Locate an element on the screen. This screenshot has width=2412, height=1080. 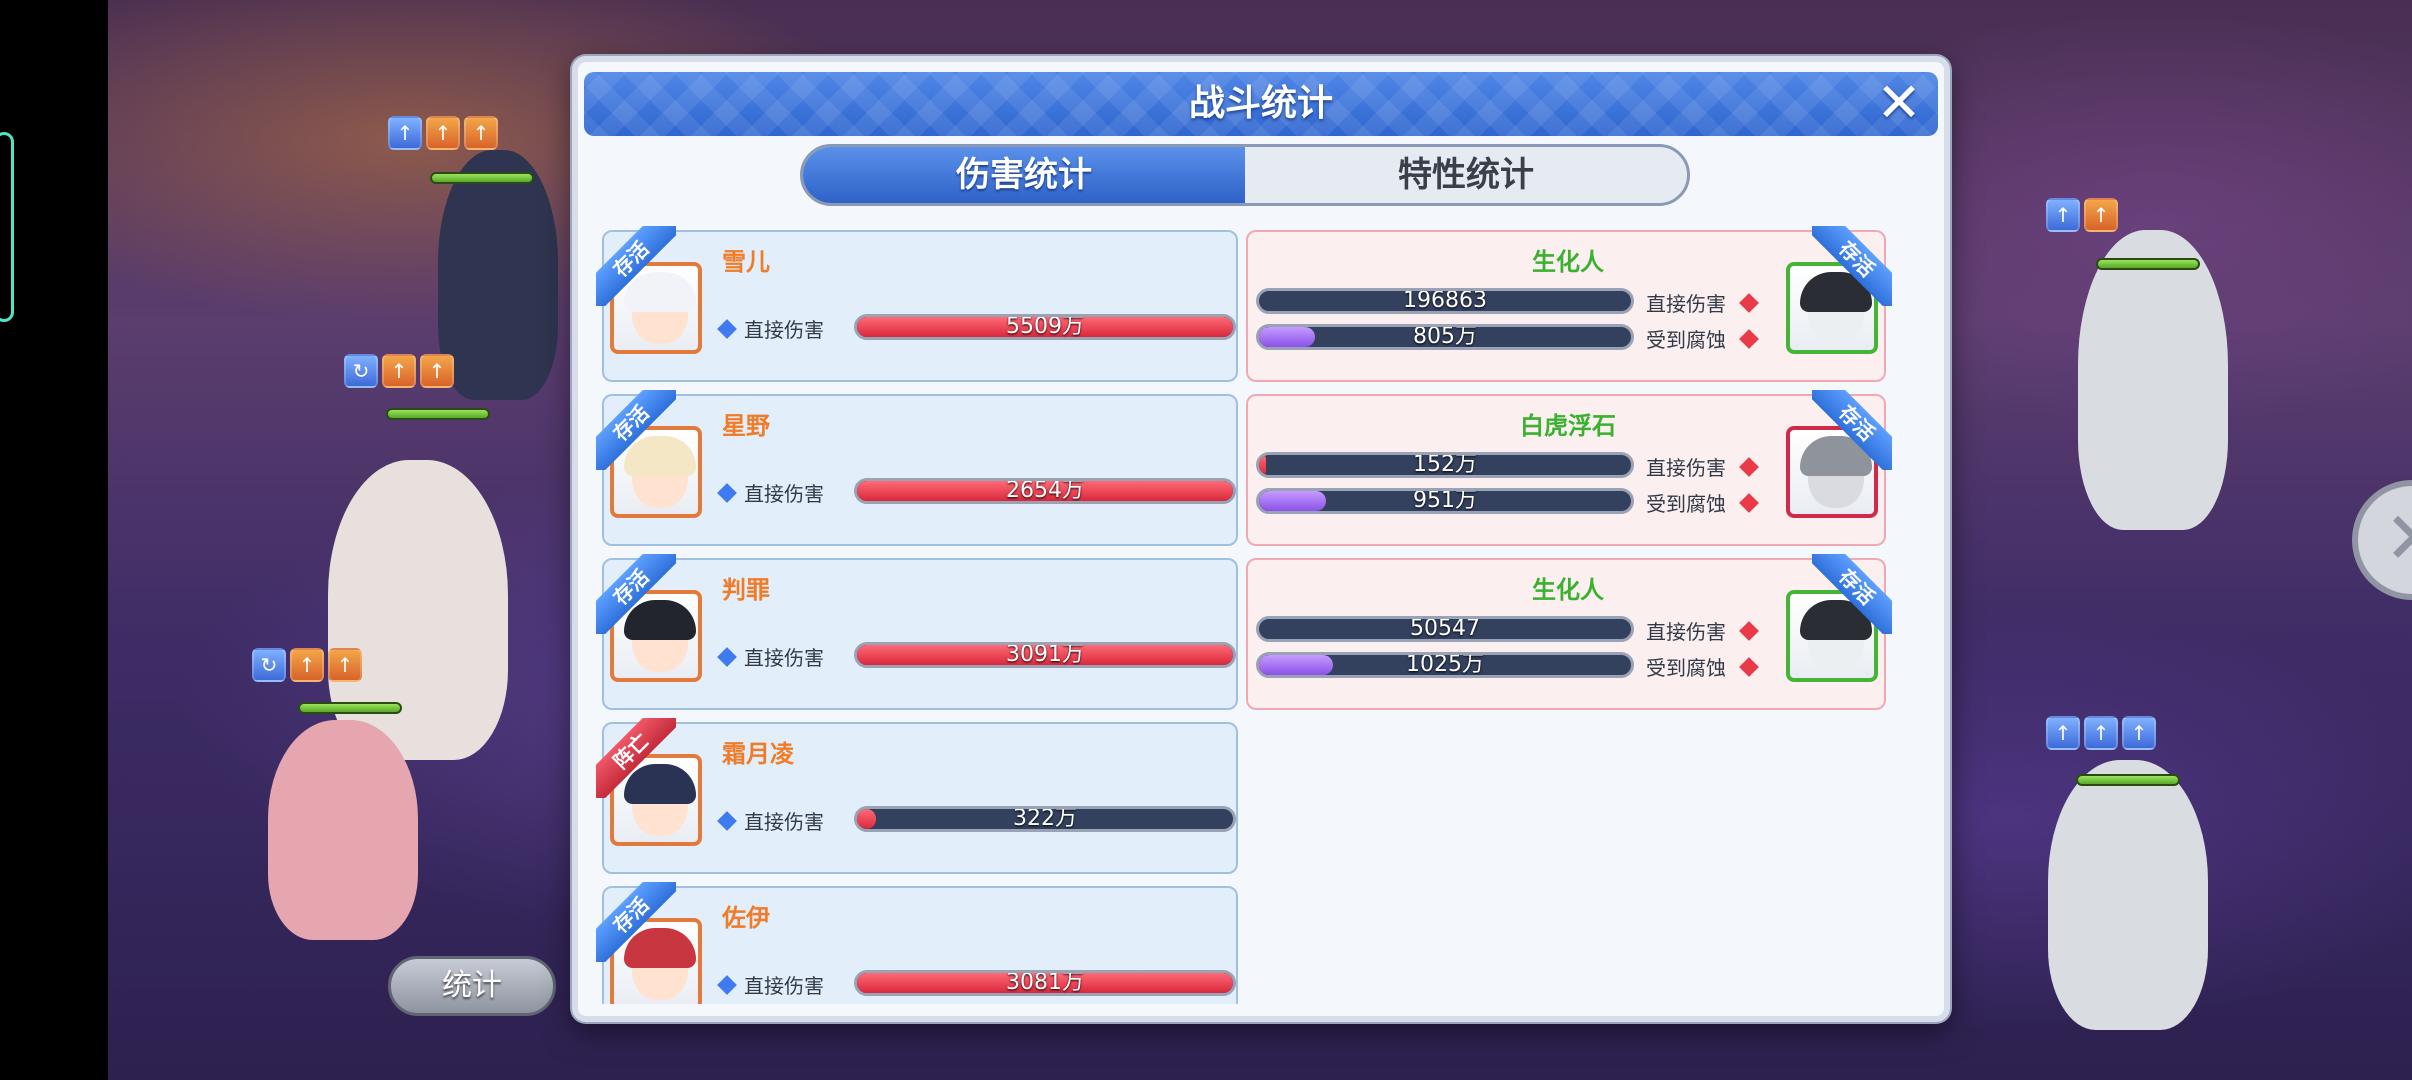
ally-name: 雪儿 is located at coordinates (746, 262).